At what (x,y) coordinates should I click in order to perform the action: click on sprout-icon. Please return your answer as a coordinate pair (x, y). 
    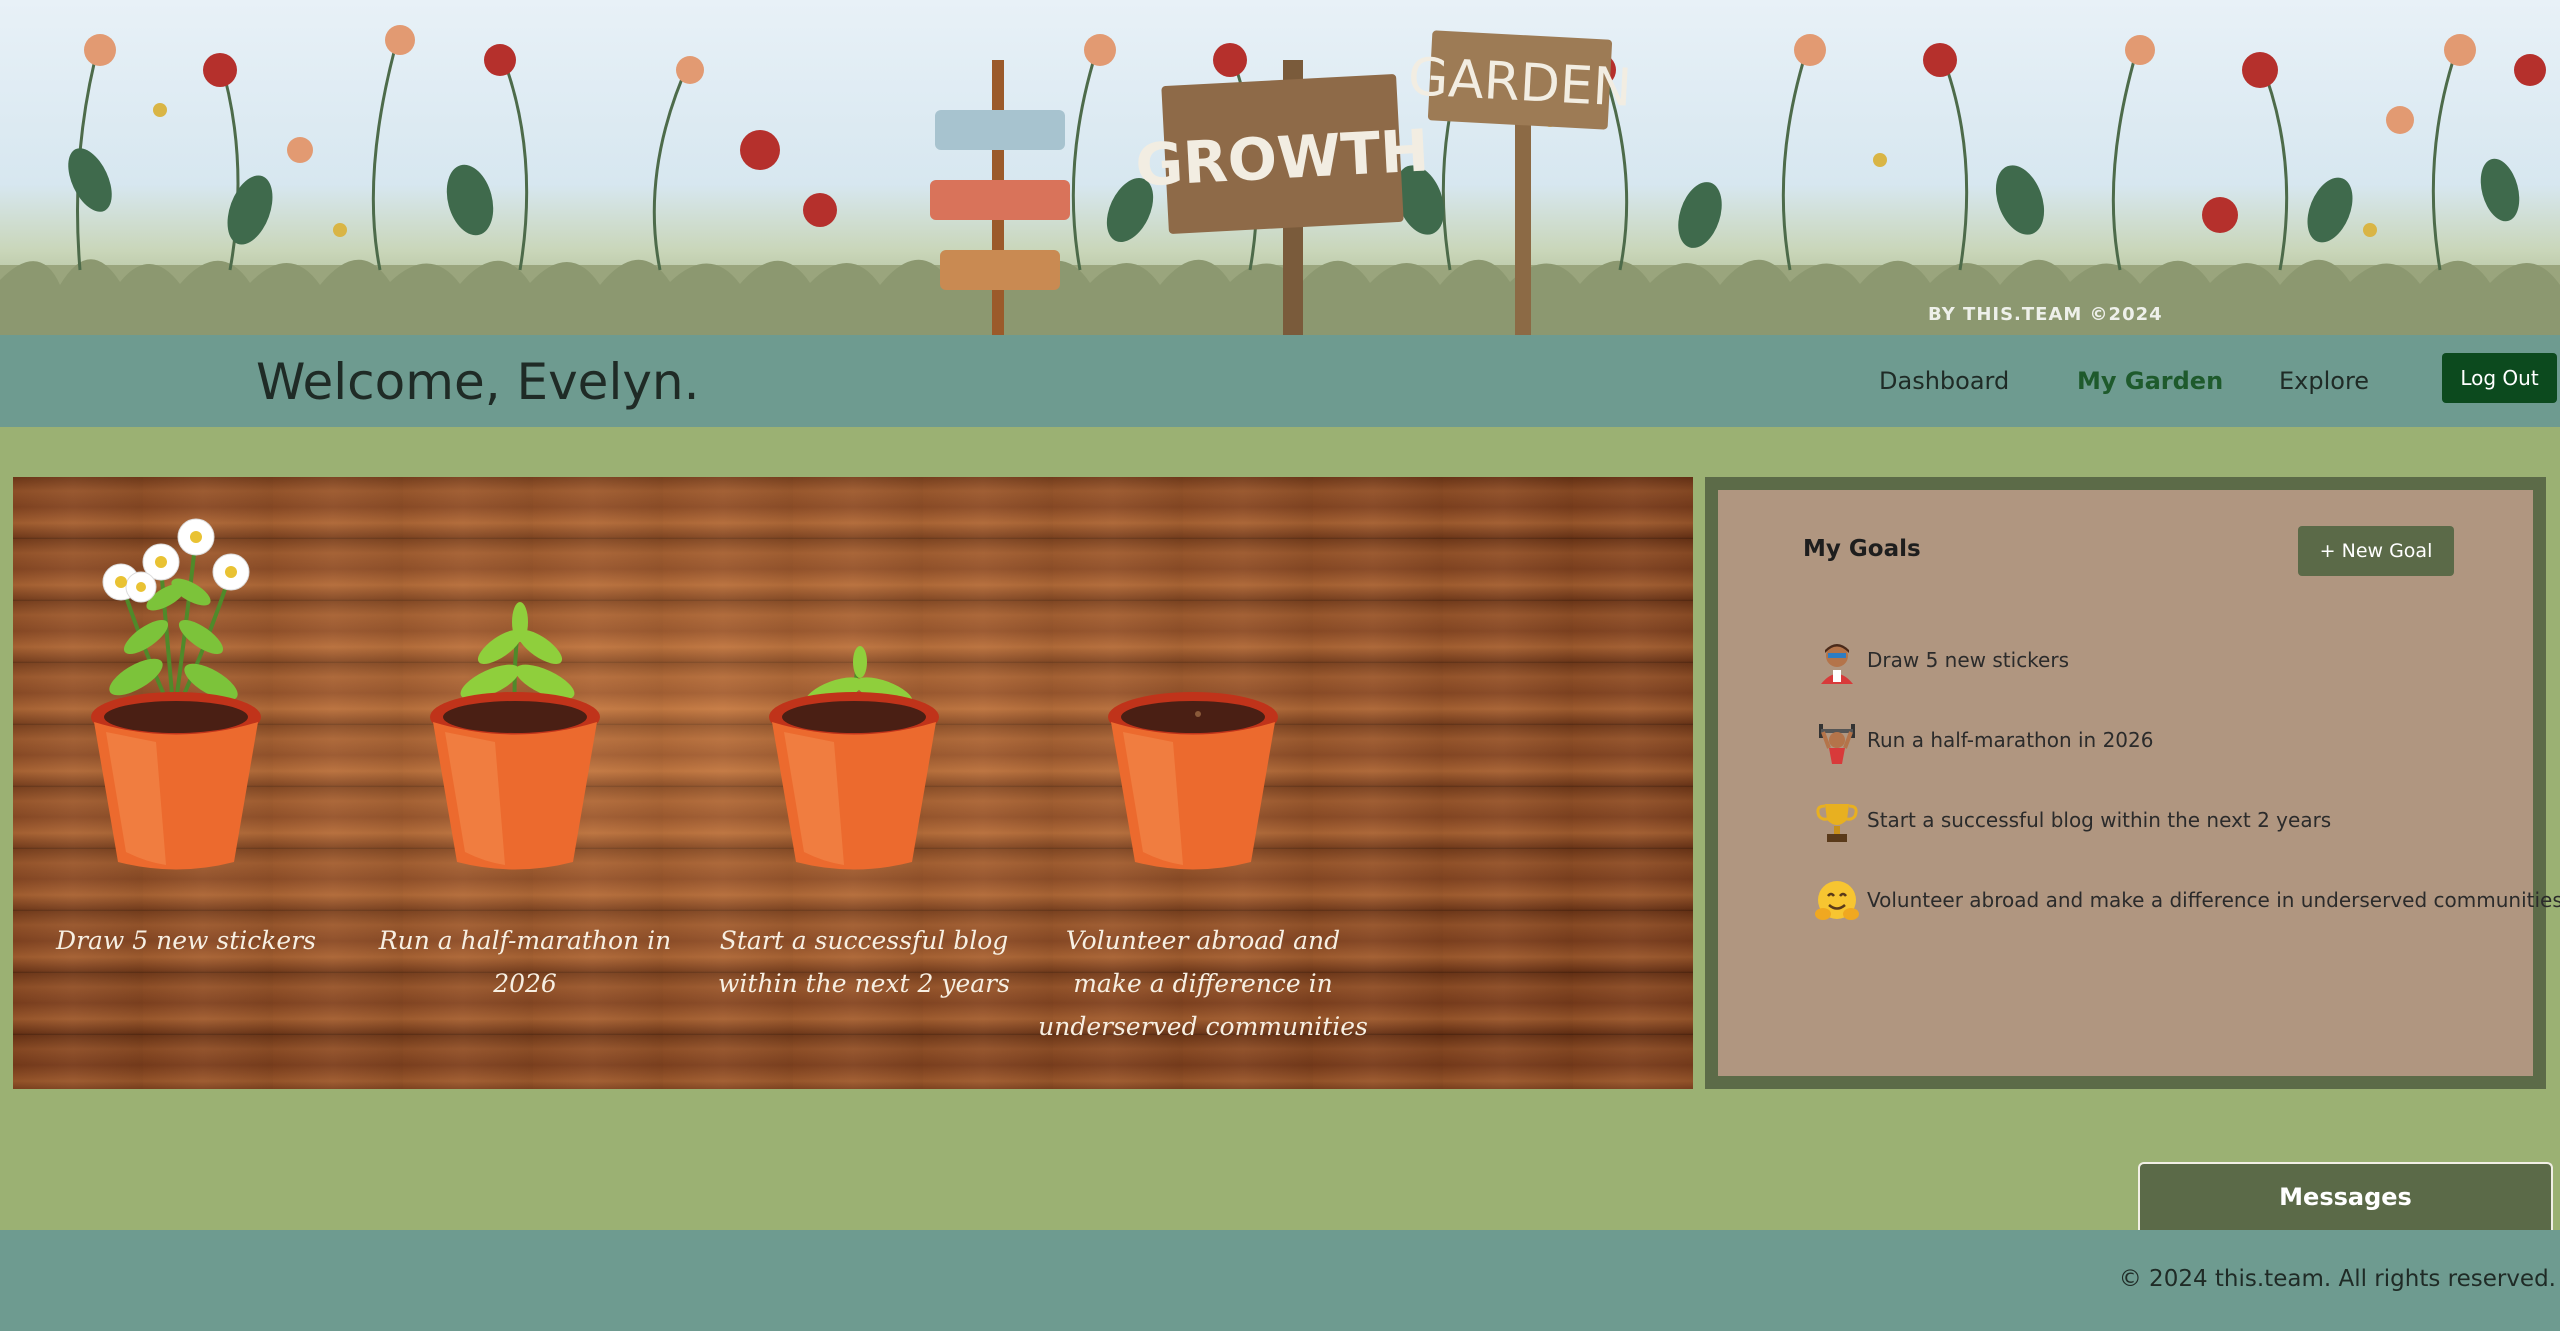
    Looking at the image, I should click on (854, 758).